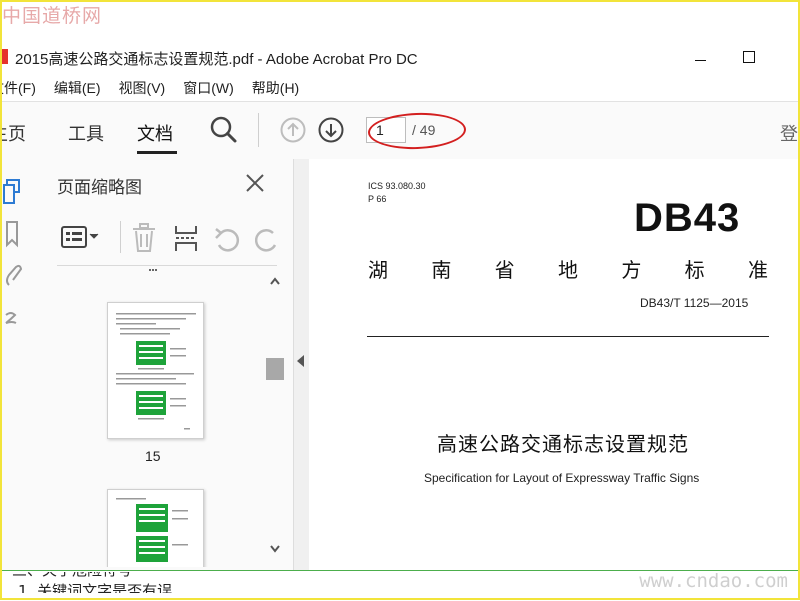  Describe the element at coordinates (378, 270) in the screenshot. I see `standard-char: 湖` at that location.